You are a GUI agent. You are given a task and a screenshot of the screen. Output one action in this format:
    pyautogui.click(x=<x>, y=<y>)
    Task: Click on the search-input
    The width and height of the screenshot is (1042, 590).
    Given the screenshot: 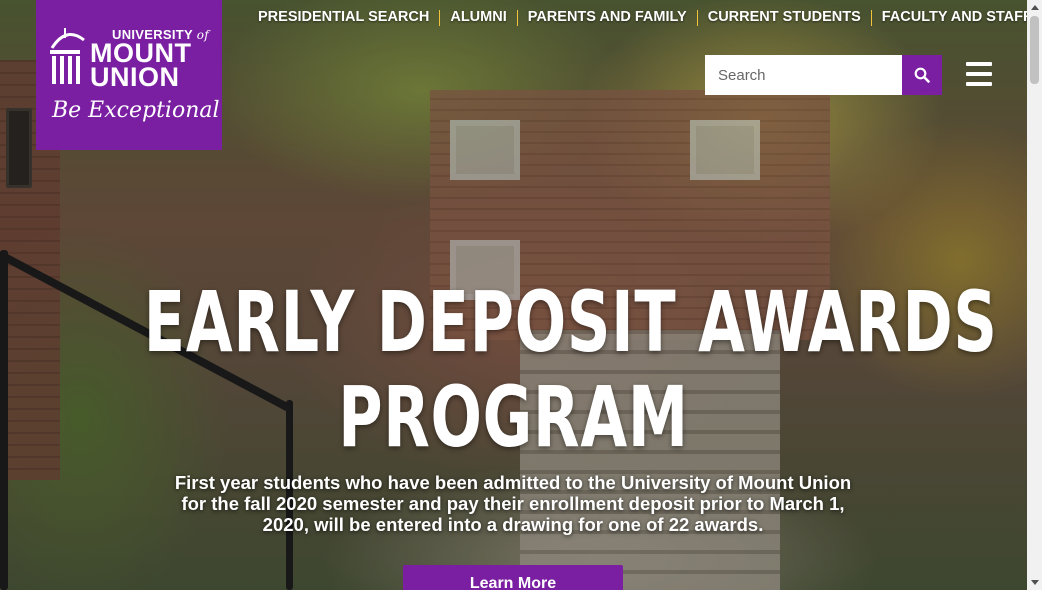 What is the action you would take?
    pyautogui.click(x=803, y=75)
    